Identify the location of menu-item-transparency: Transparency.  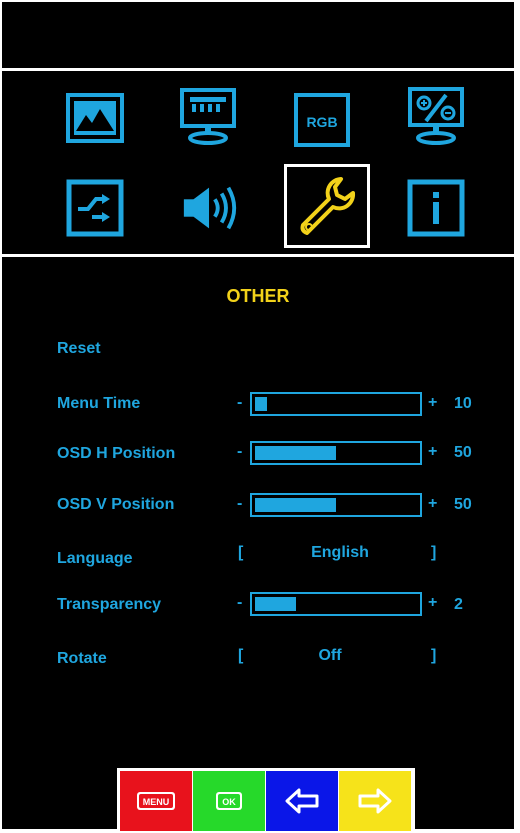
(109, 605).